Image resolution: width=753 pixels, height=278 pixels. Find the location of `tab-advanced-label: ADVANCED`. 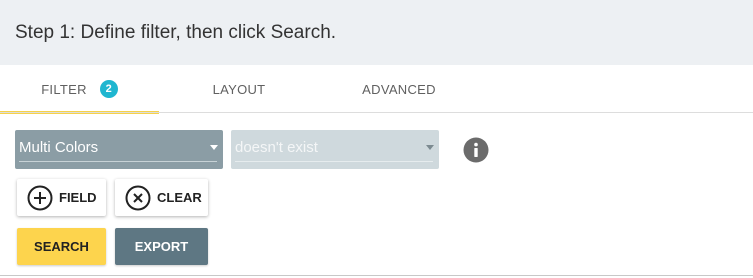

tab-advanced-label: ADVANCED is located at coordinates (399, 89).